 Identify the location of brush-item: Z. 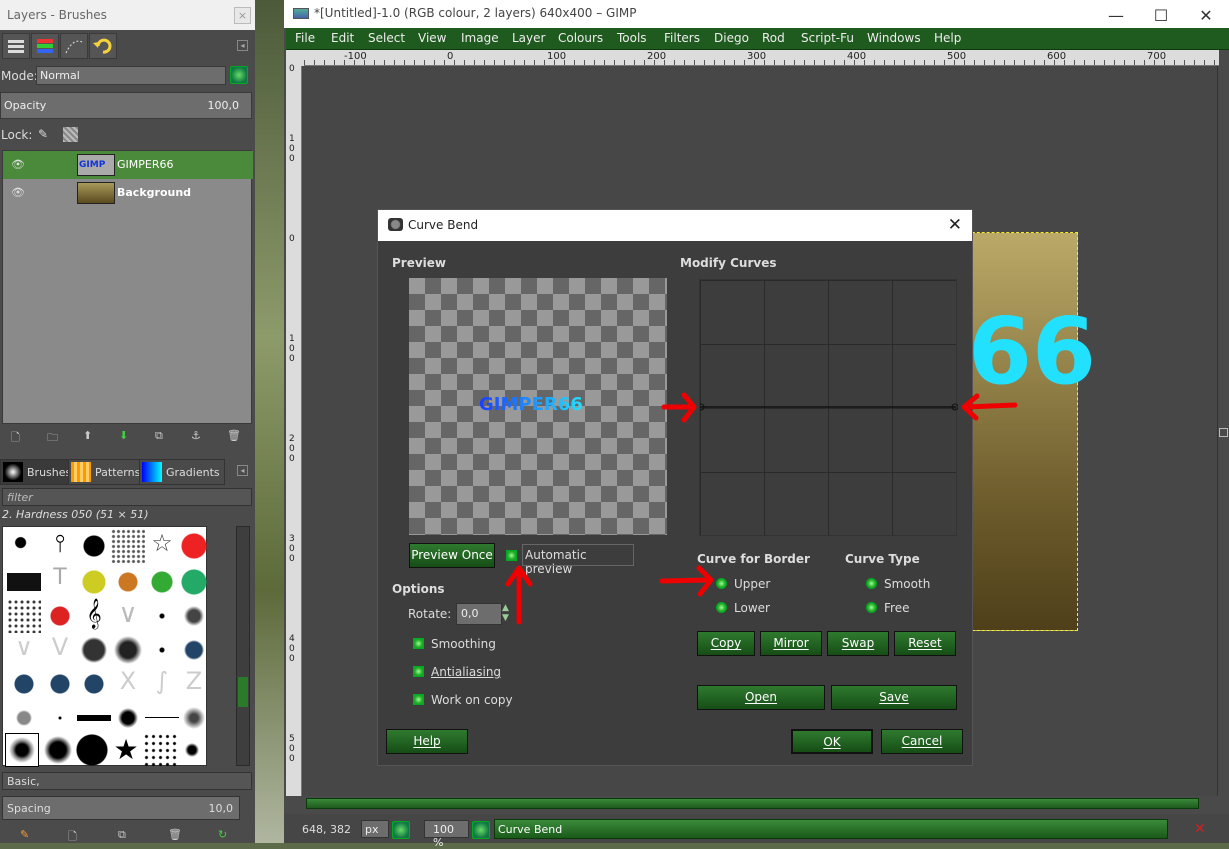
(194, 684).